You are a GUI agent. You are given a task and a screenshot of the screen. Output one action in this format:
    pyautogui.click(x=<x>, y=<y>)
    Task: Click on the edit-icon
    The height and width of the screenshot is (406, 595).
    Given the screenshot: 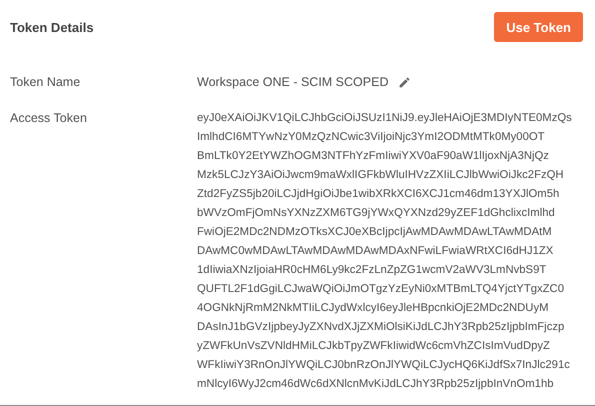 What is the action you would take?
    pyautogui.click(x=405, y=82)
    